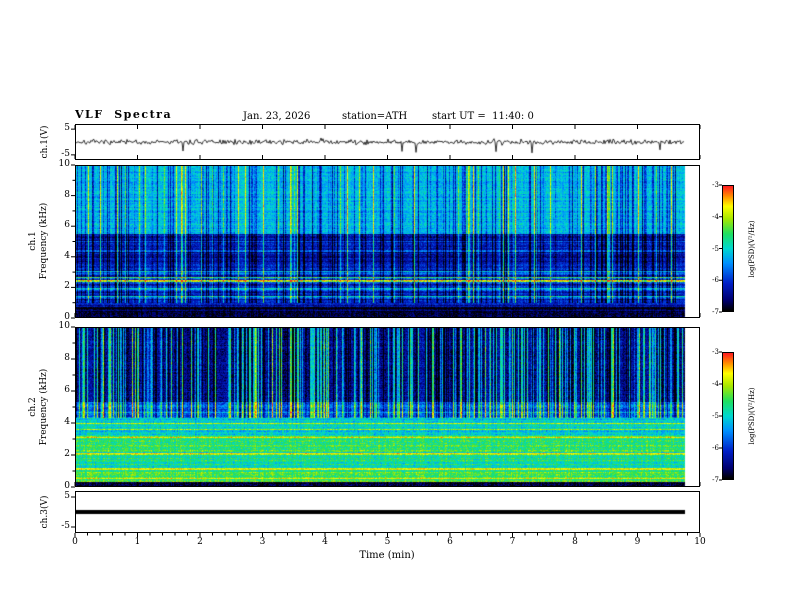 The width and height of the screenshot is (792, 612). Describe the element at coordinates (262, 542) in the screenshot. I see `x-tick-label: 3` at that location.